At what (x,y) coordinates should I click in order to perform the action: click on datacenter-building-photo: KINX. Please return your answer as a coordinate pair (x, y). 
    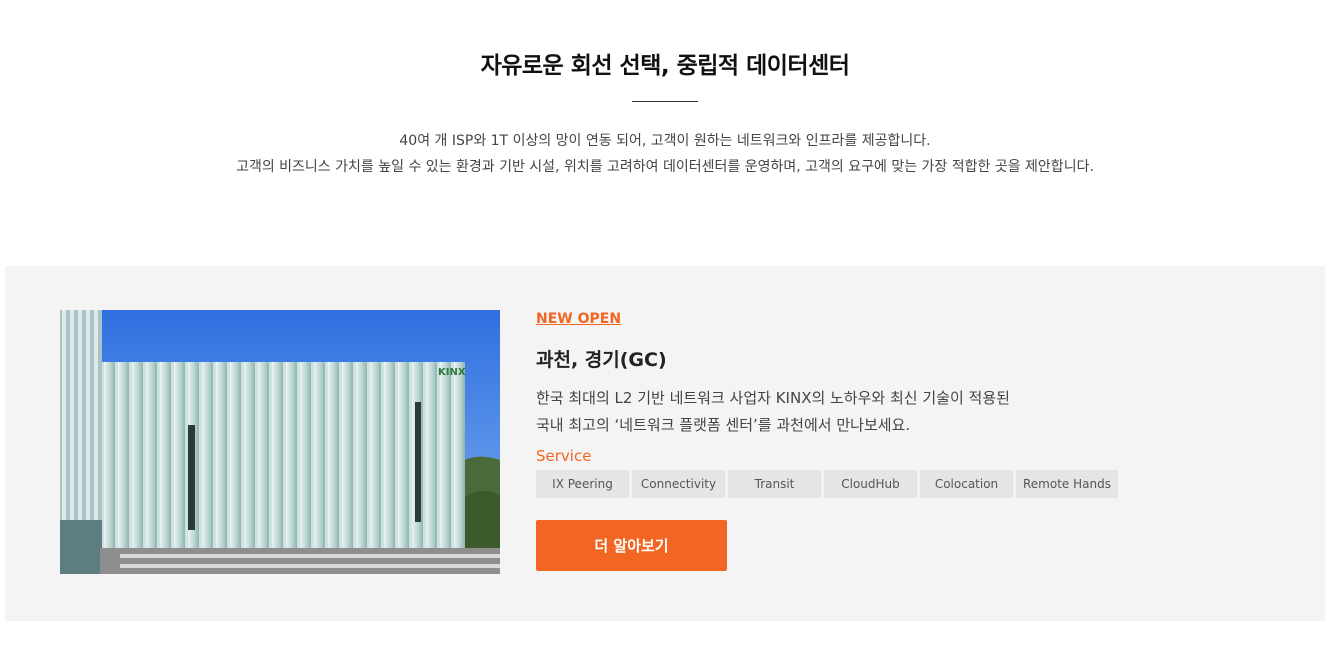
    Looking at the image, I should click on (280, 442).